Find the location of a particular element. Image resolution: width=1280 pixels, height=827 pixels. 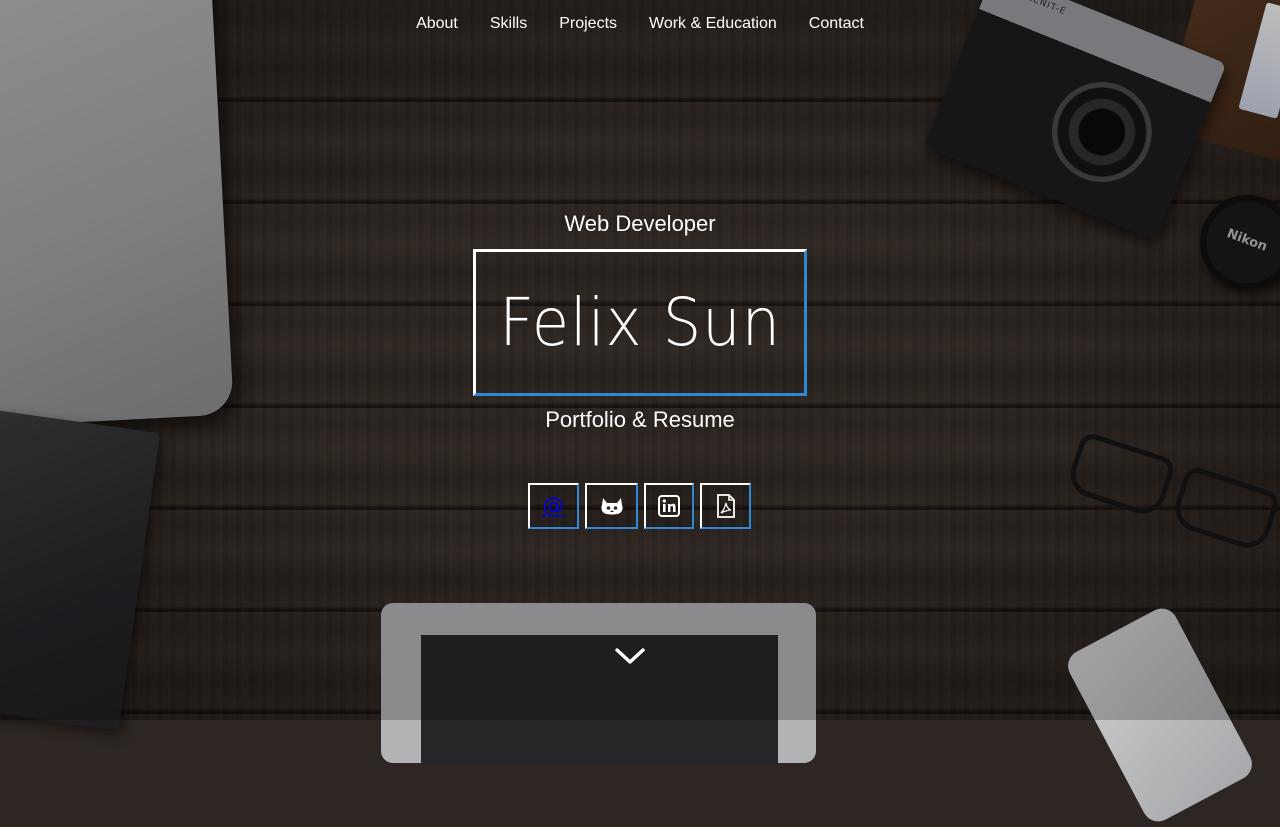

pdf-icon is located at coordinates (725, 506).